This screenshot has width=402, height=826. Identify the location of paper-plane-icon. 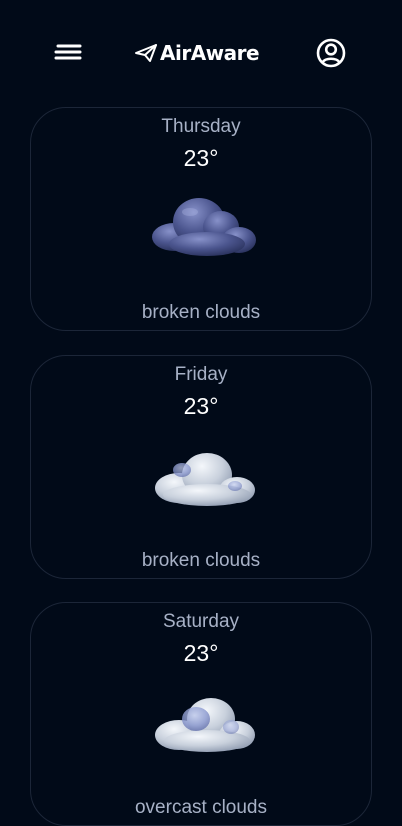
(146, 53).